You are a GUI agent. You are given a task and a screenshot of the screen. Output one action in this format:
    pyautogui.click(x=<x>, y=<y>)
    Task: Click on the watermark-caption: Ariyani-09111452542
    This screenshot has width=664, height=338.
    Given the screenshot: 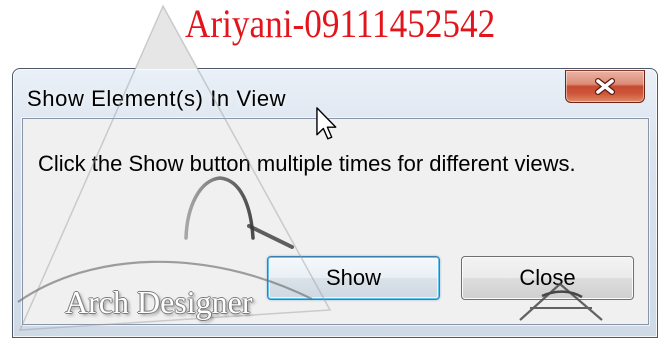 What is the action you would take?
    pyautogui.click(x=340, y=23)
    